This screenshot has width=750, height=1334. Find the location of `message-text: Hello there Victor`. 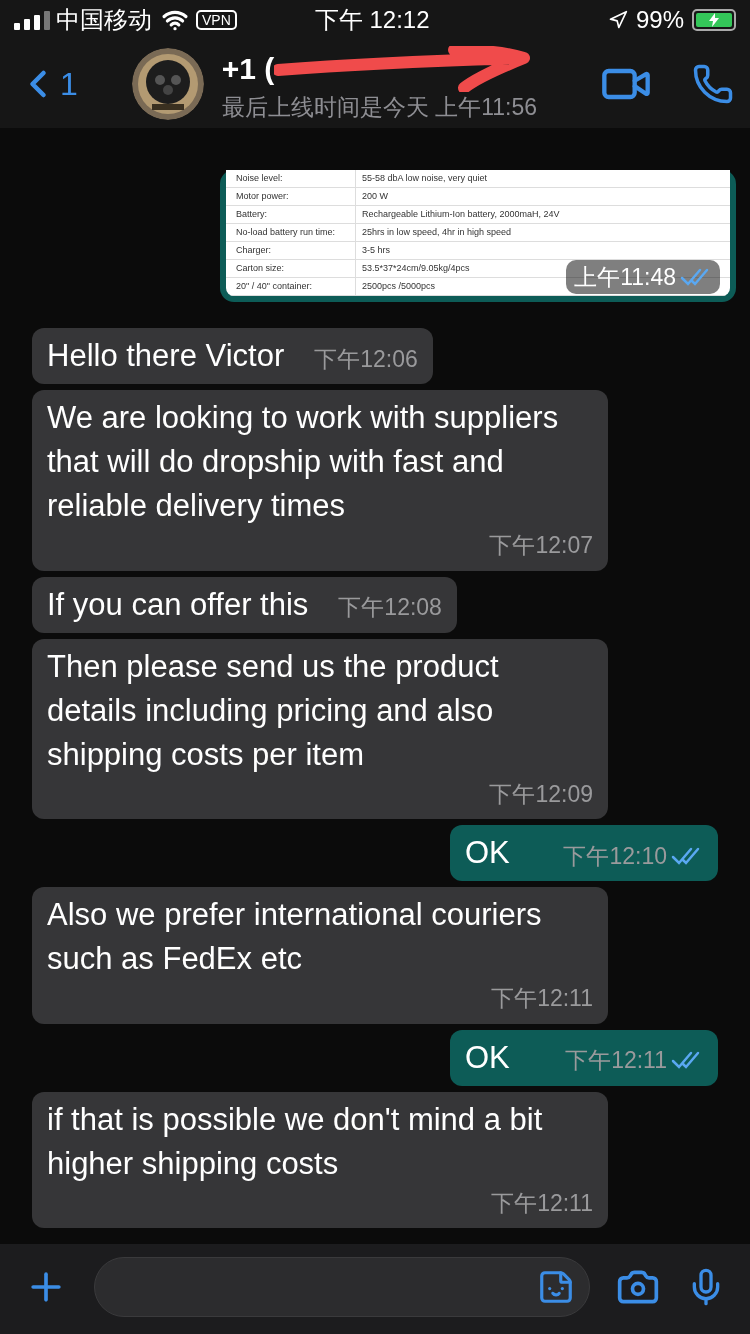

message-text: Hello there Victor is located at coordinates (166, 356).